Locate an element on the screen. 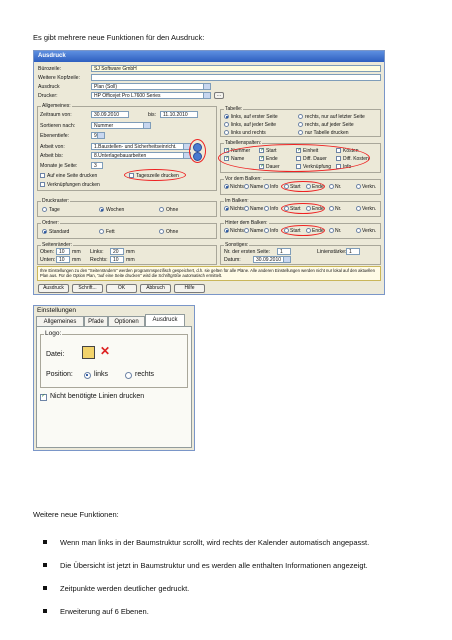  links-field: 20 is located at coordinates (117, 251).